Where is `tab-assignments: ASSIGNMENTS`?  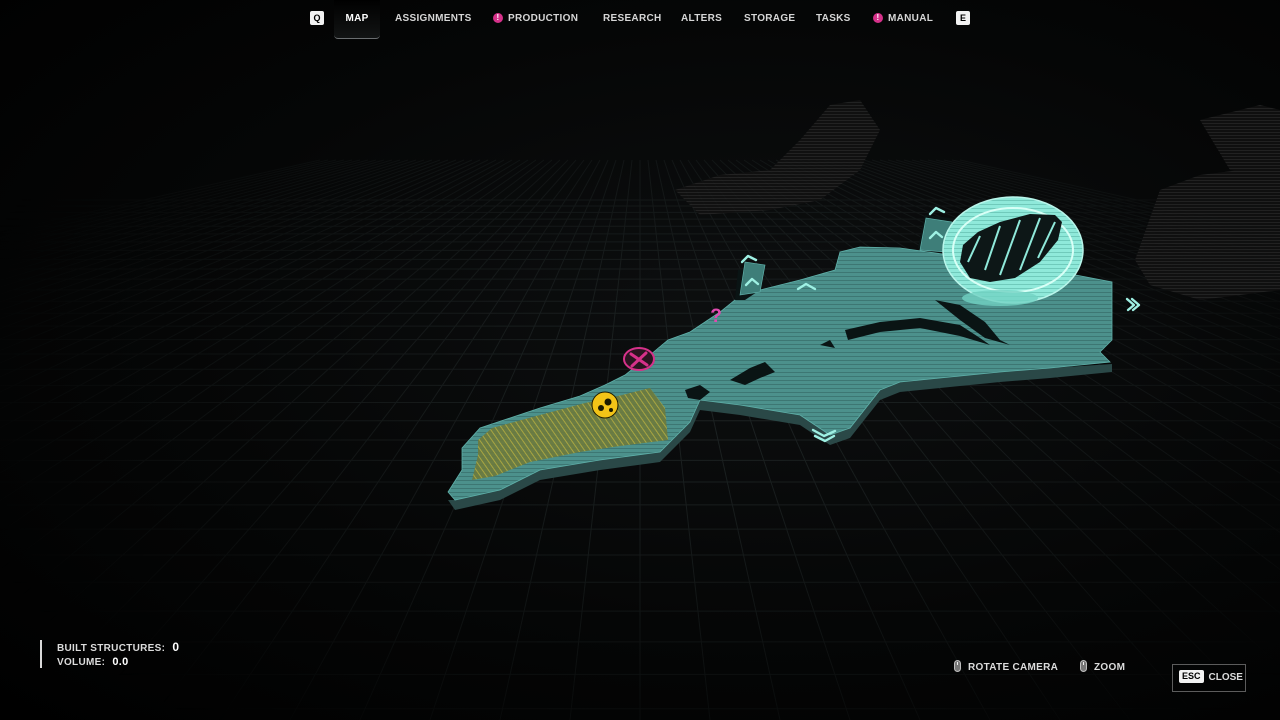 tab-assignments: ASSIGNMENTS is located at coordinates (433, 19).